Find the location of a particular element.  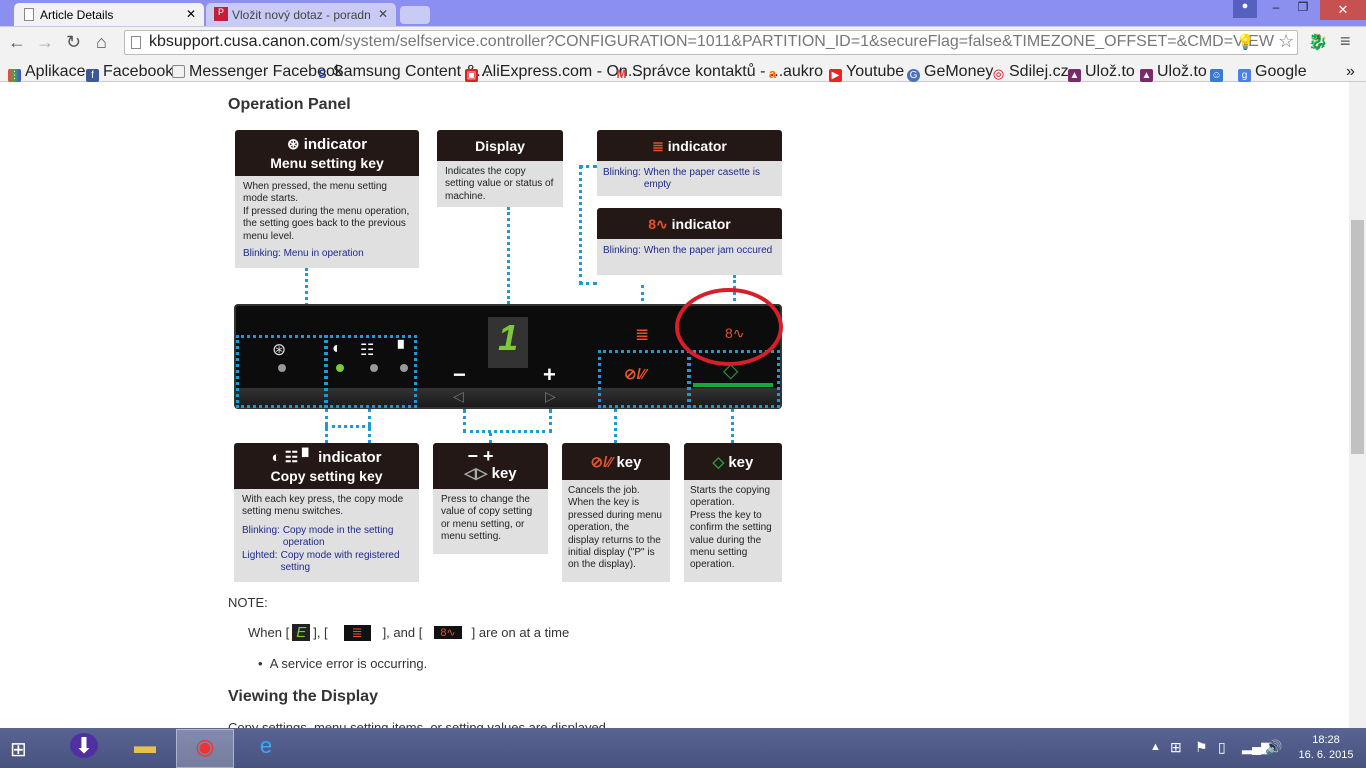

flag-icon: ⚑ is located at coordinates (1201, 747).